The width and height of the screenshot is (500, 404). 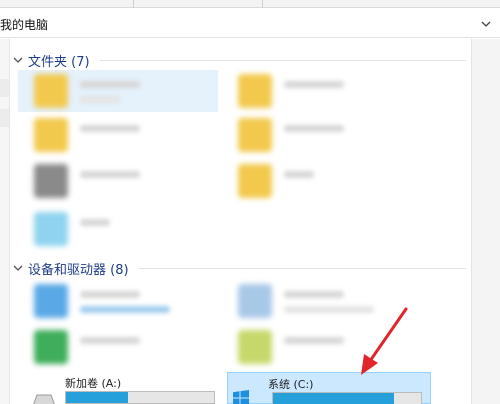 I want to click on section-title: 设备和驱动器 (8), so click(x=78, y=270).